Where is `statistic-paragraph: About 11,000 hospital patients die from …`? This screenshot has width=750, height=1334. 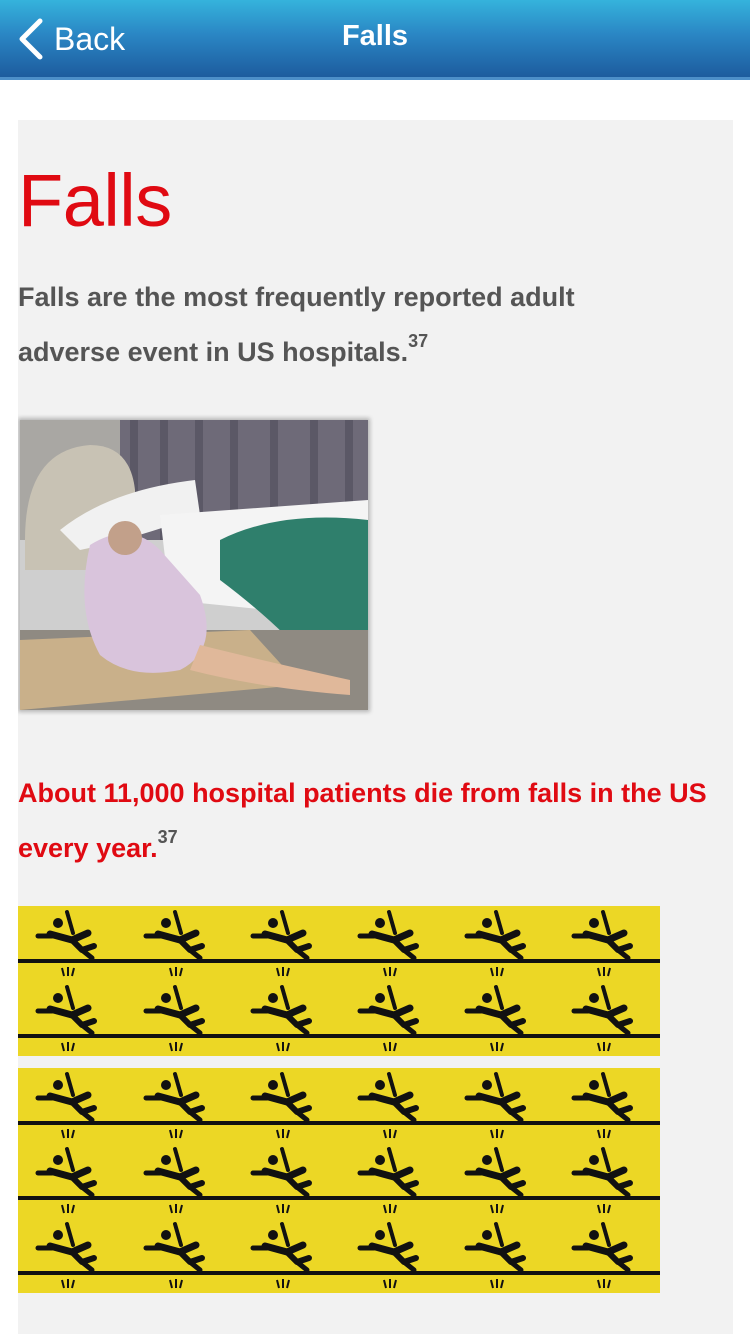
statistic-paragraph: About 11,000 hospital patients die from … is located at coordinates (373, 821).